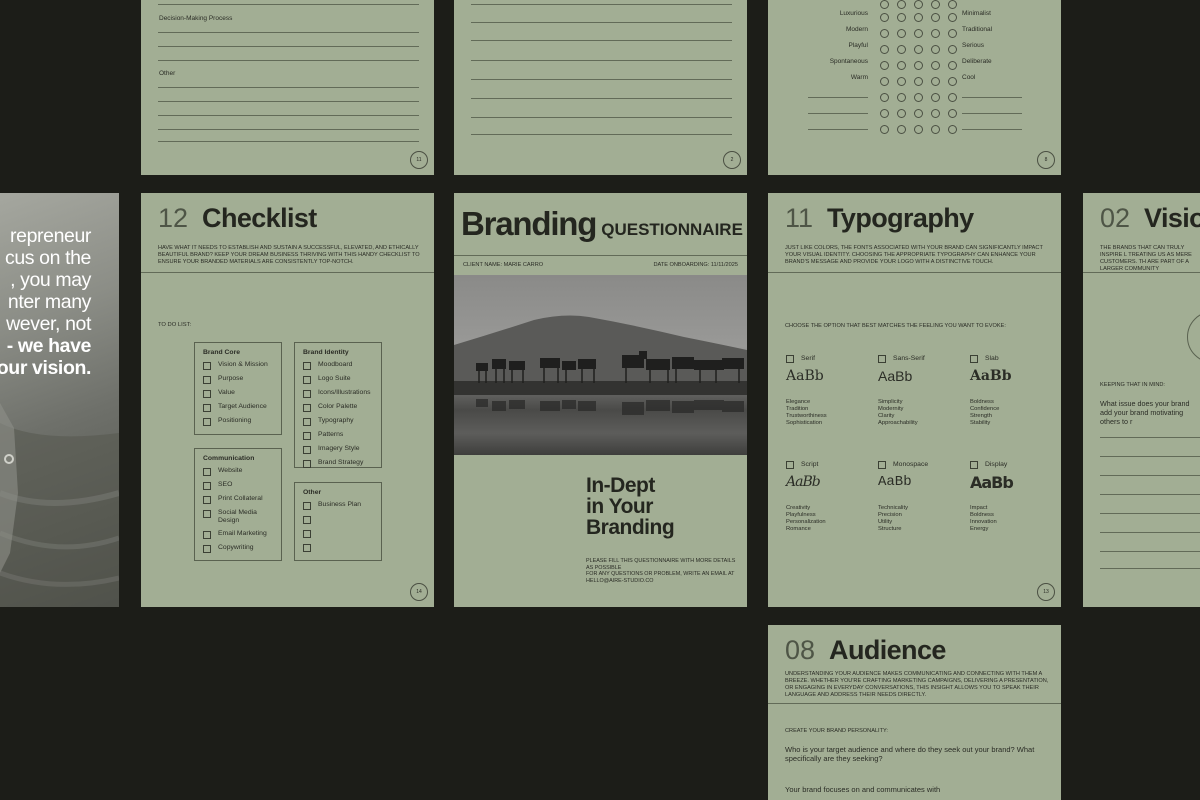  What do you see at coordinates (238, 534) in the screenshot?
I see `checklist-item: Email Marketing` at bounding box center [238, 534].